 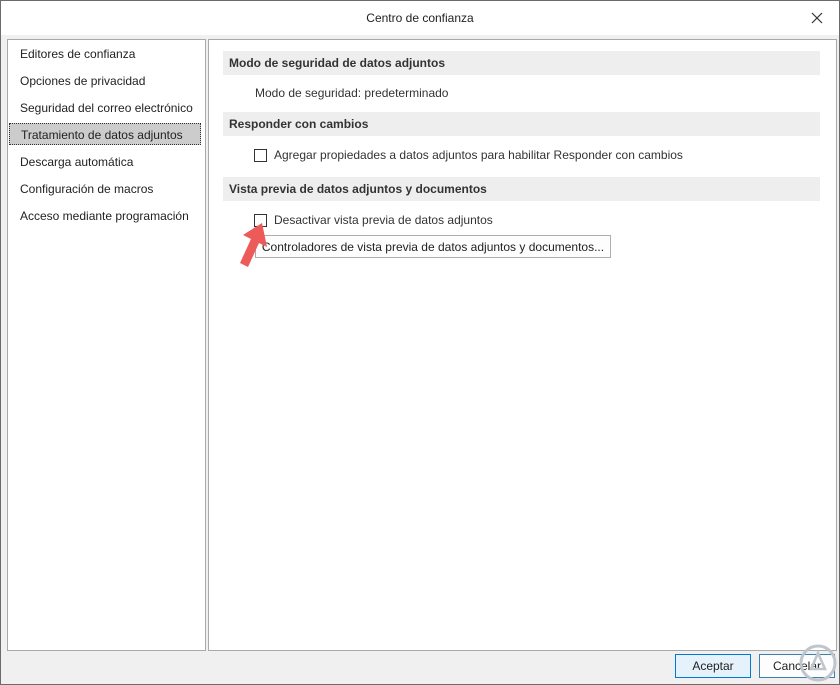 I want to click on sidebar-item-attachment-handling: Tratamiento de datos adjuntos, so click(x=105, y=134).